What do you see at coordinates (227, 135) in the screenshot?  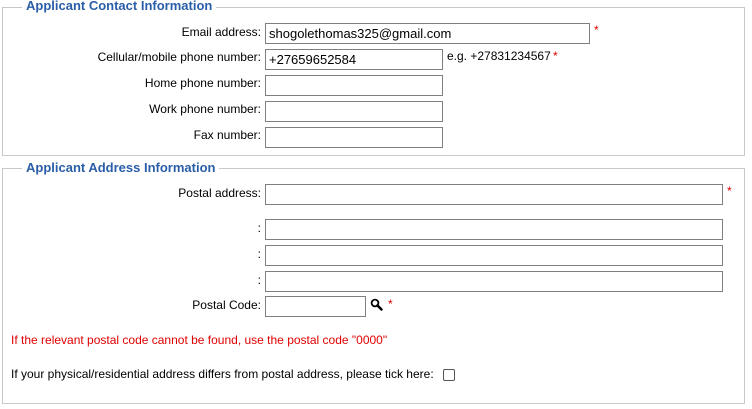 I see `fax-label: Fax number:` at bounding box center [227, 135].